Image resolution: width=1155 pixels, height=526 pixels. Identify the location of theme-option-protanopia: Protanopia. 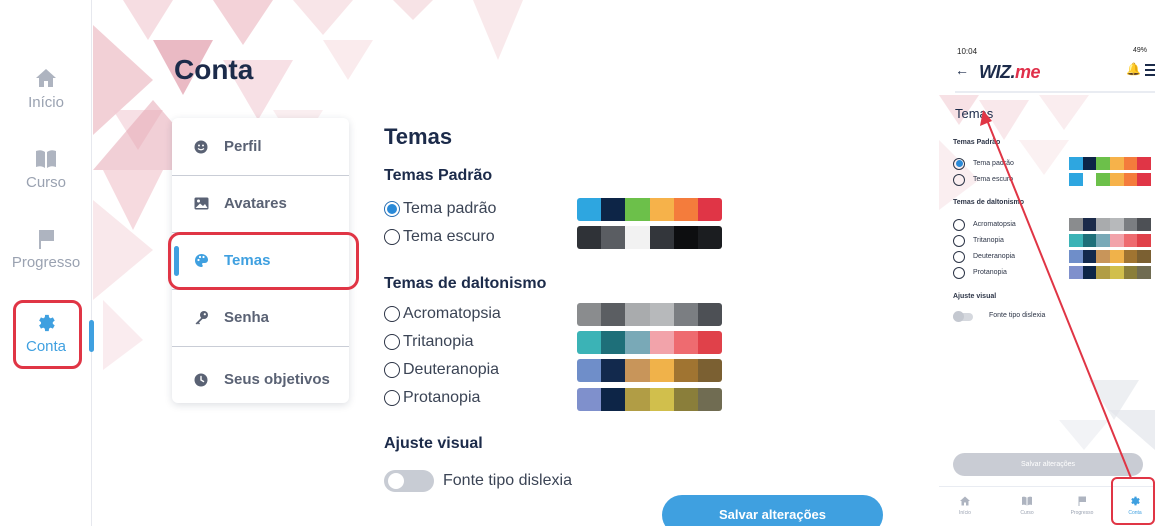
(432, 398).